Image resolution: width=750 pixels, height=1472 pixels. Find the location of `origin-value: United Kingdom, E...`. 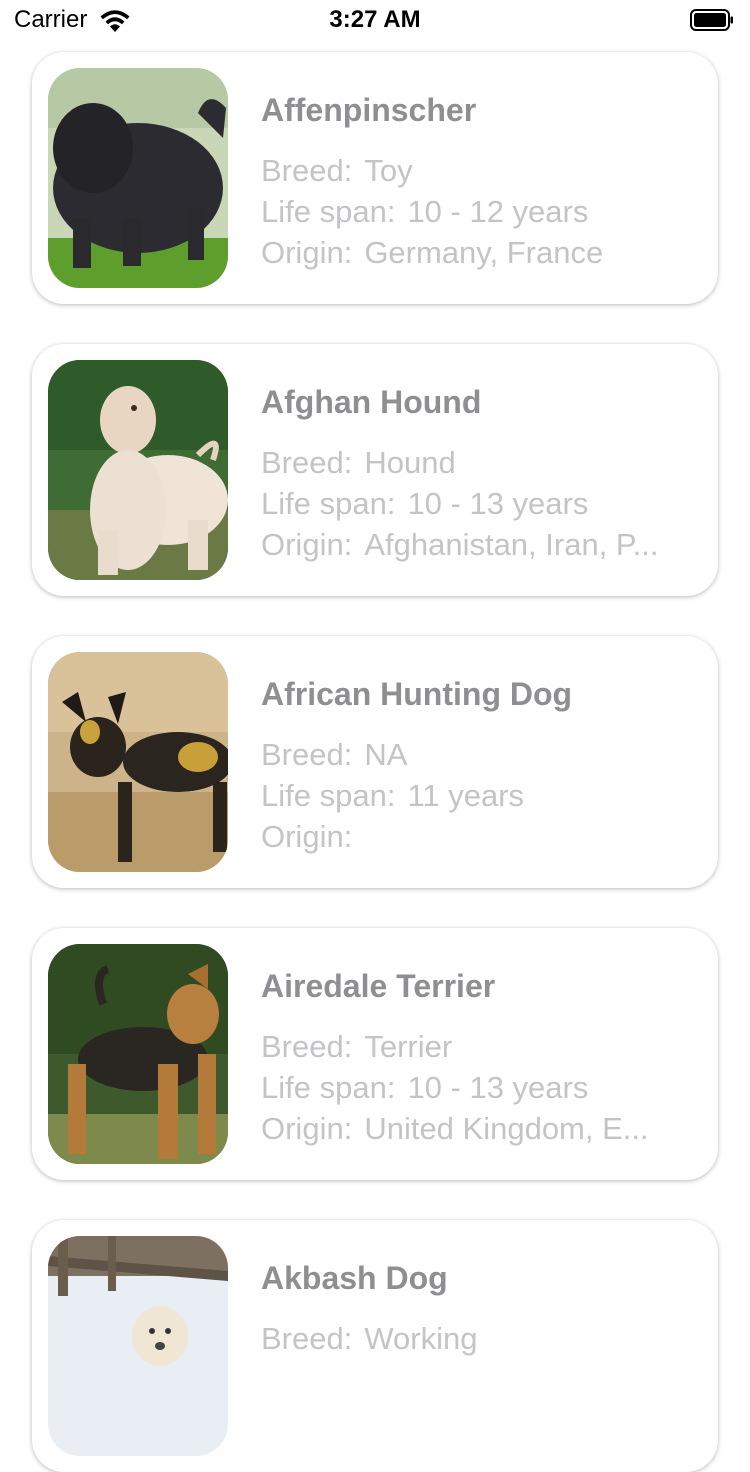

origin-value: United Kingdom, E... is located at coordinates (506, 1128).